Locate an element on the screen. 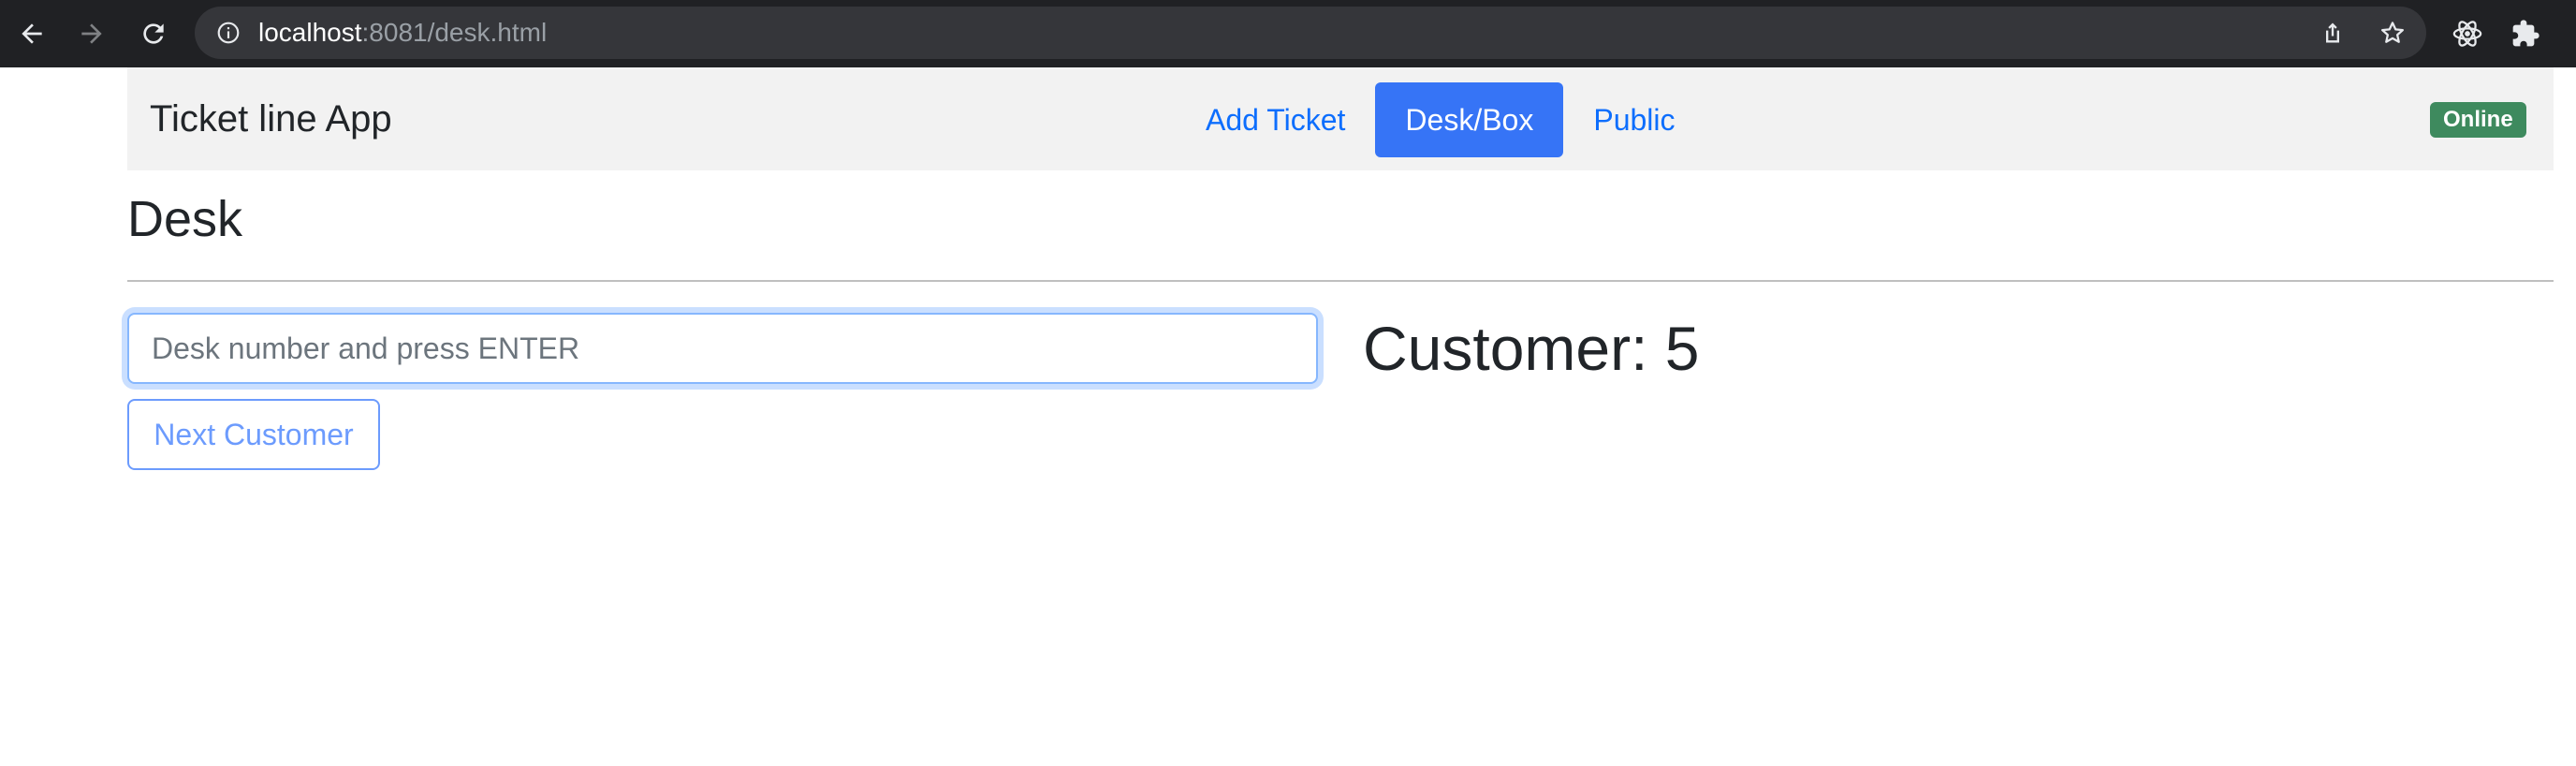  arrow-left-icon is located at coordinates (31, 33).